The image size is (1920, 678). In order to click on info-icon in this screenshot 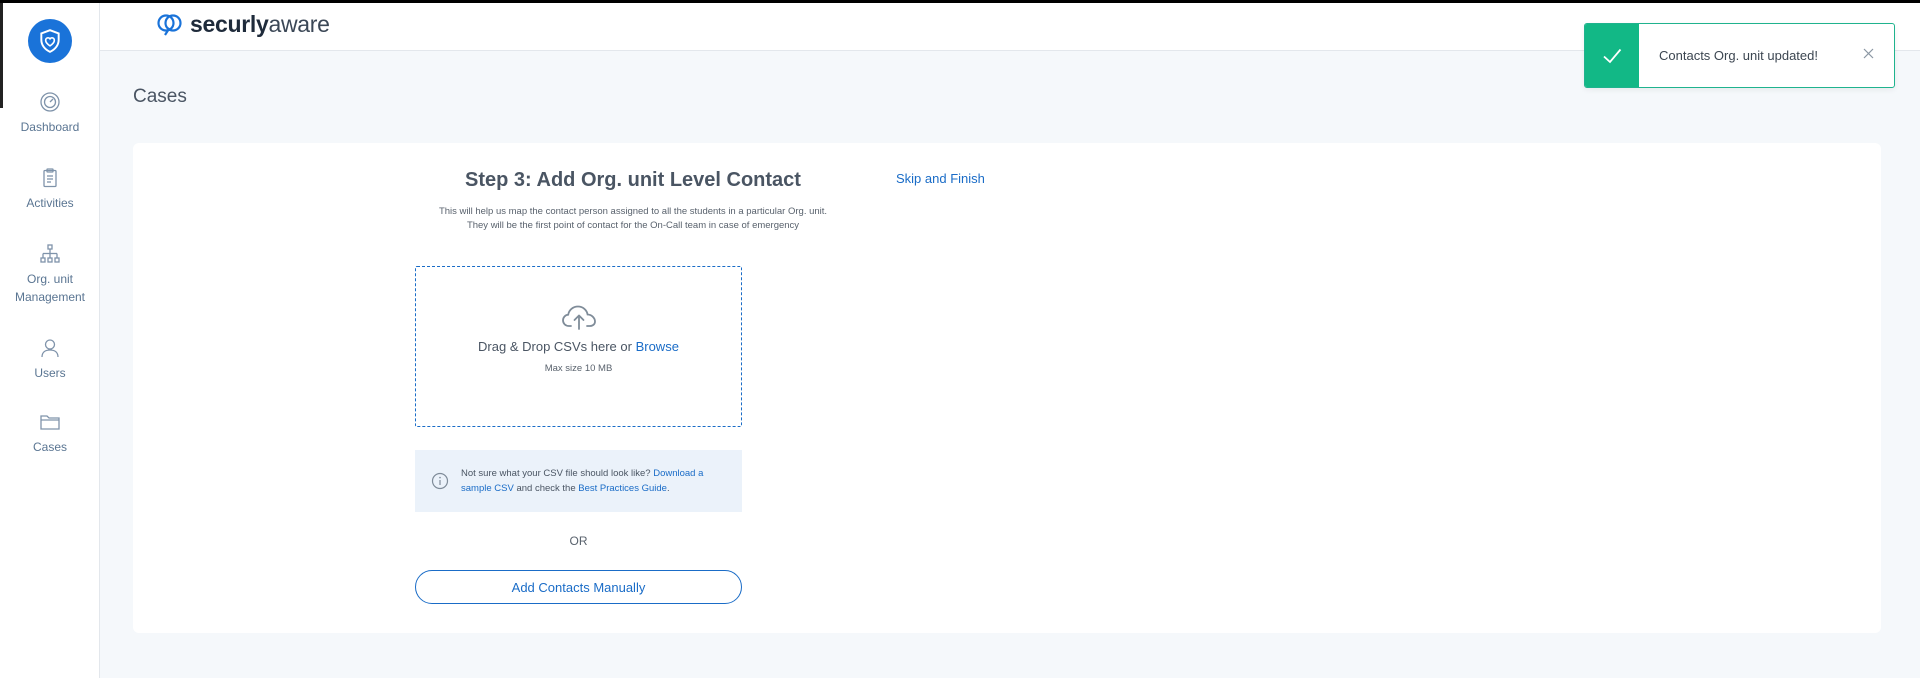, I will do `click(440, 481)`.